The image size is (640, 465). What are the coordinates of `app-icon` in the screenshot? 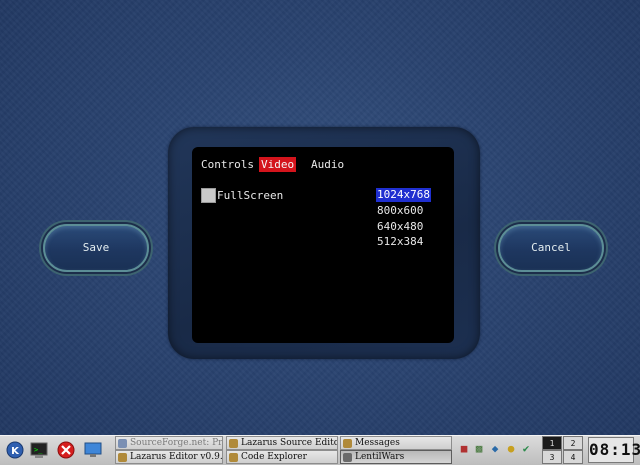 It's located at (347, 457).